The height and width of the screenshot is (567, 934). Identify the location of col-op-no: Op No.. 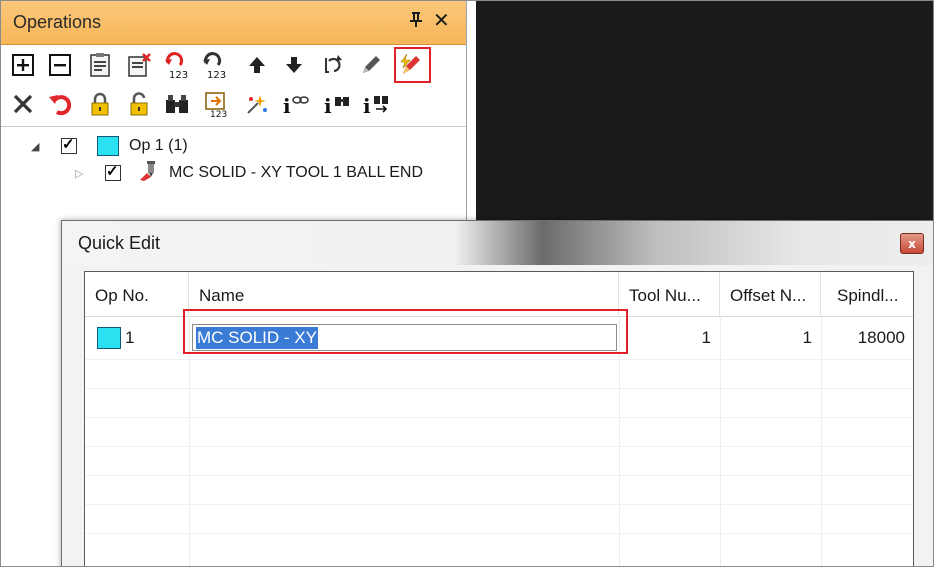
(137, 294).